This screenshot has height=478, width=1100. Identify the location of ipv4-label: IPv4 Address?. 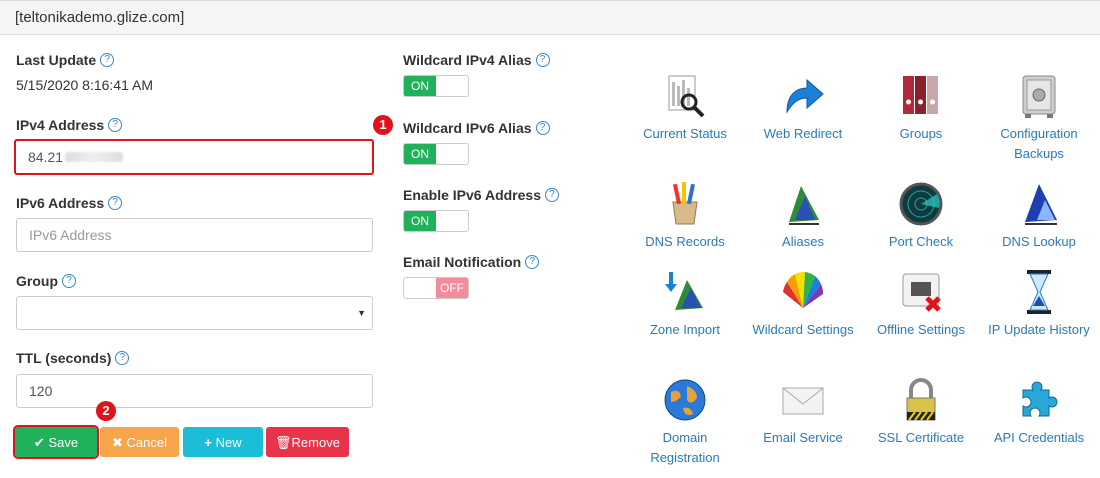
(69, 125).